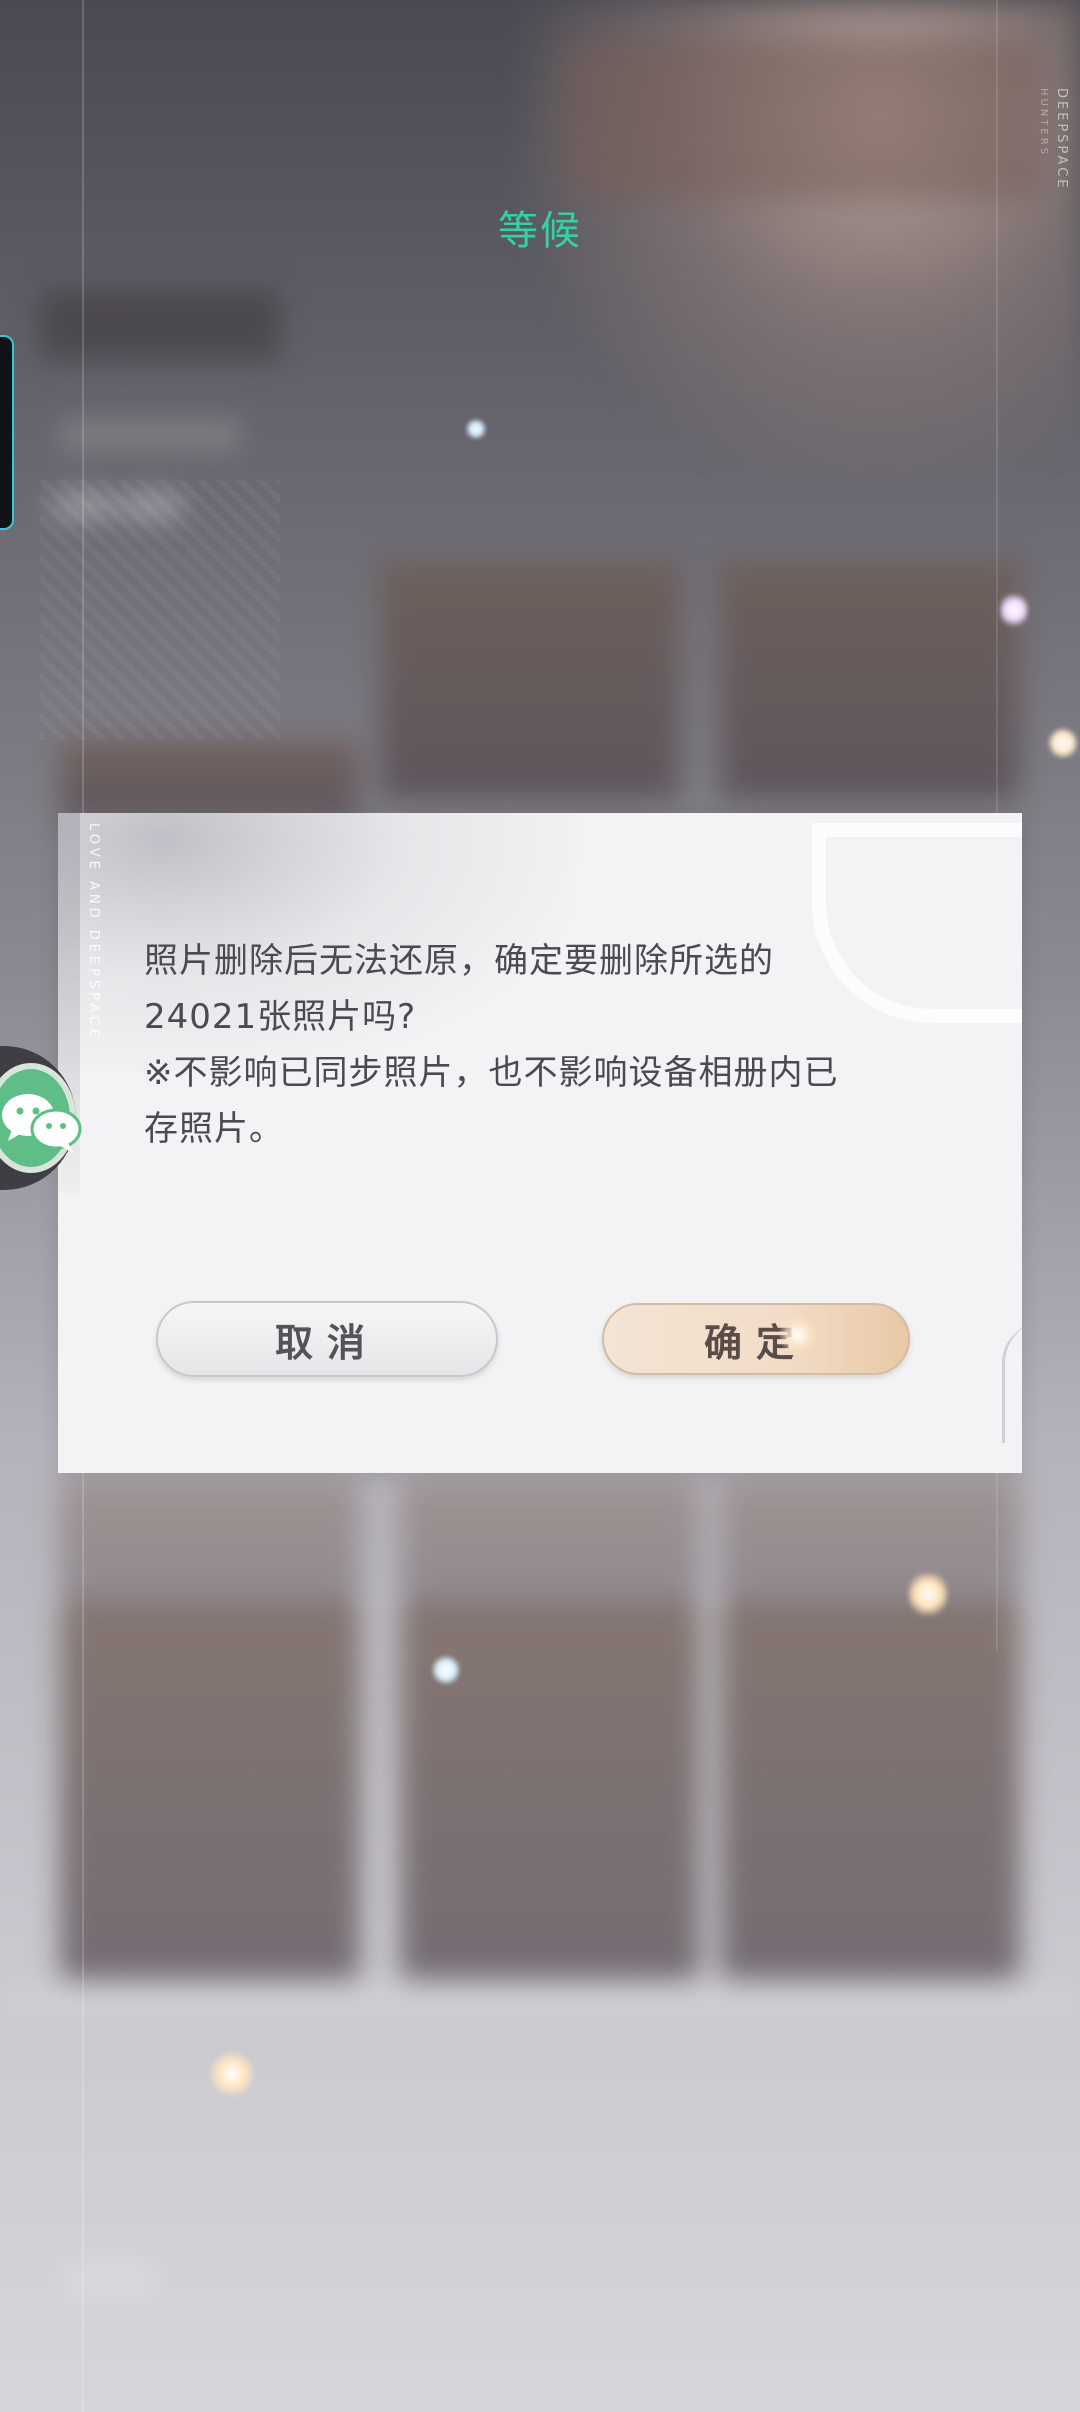 Image resolution: width=1080 pixels, height=2412 pixels. What do you see at coordinates (756, 1339) in the screenshot?
I see `confirm-button: 确定` at bounding box center [756, 1339].